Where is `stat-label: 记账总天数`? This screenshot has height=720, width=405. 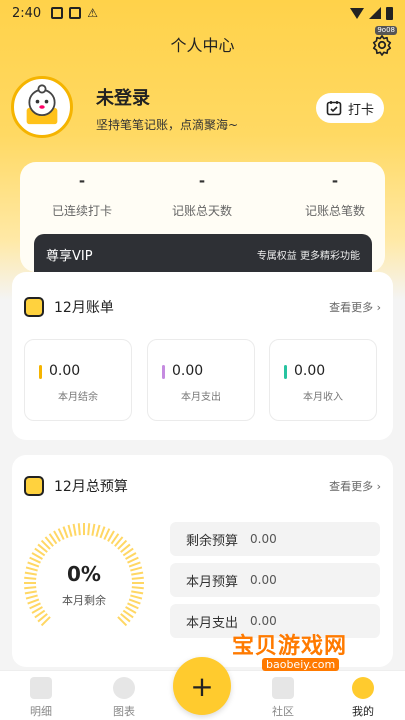 stat-label: 记账总天数 is located at coordinates (201, 211).